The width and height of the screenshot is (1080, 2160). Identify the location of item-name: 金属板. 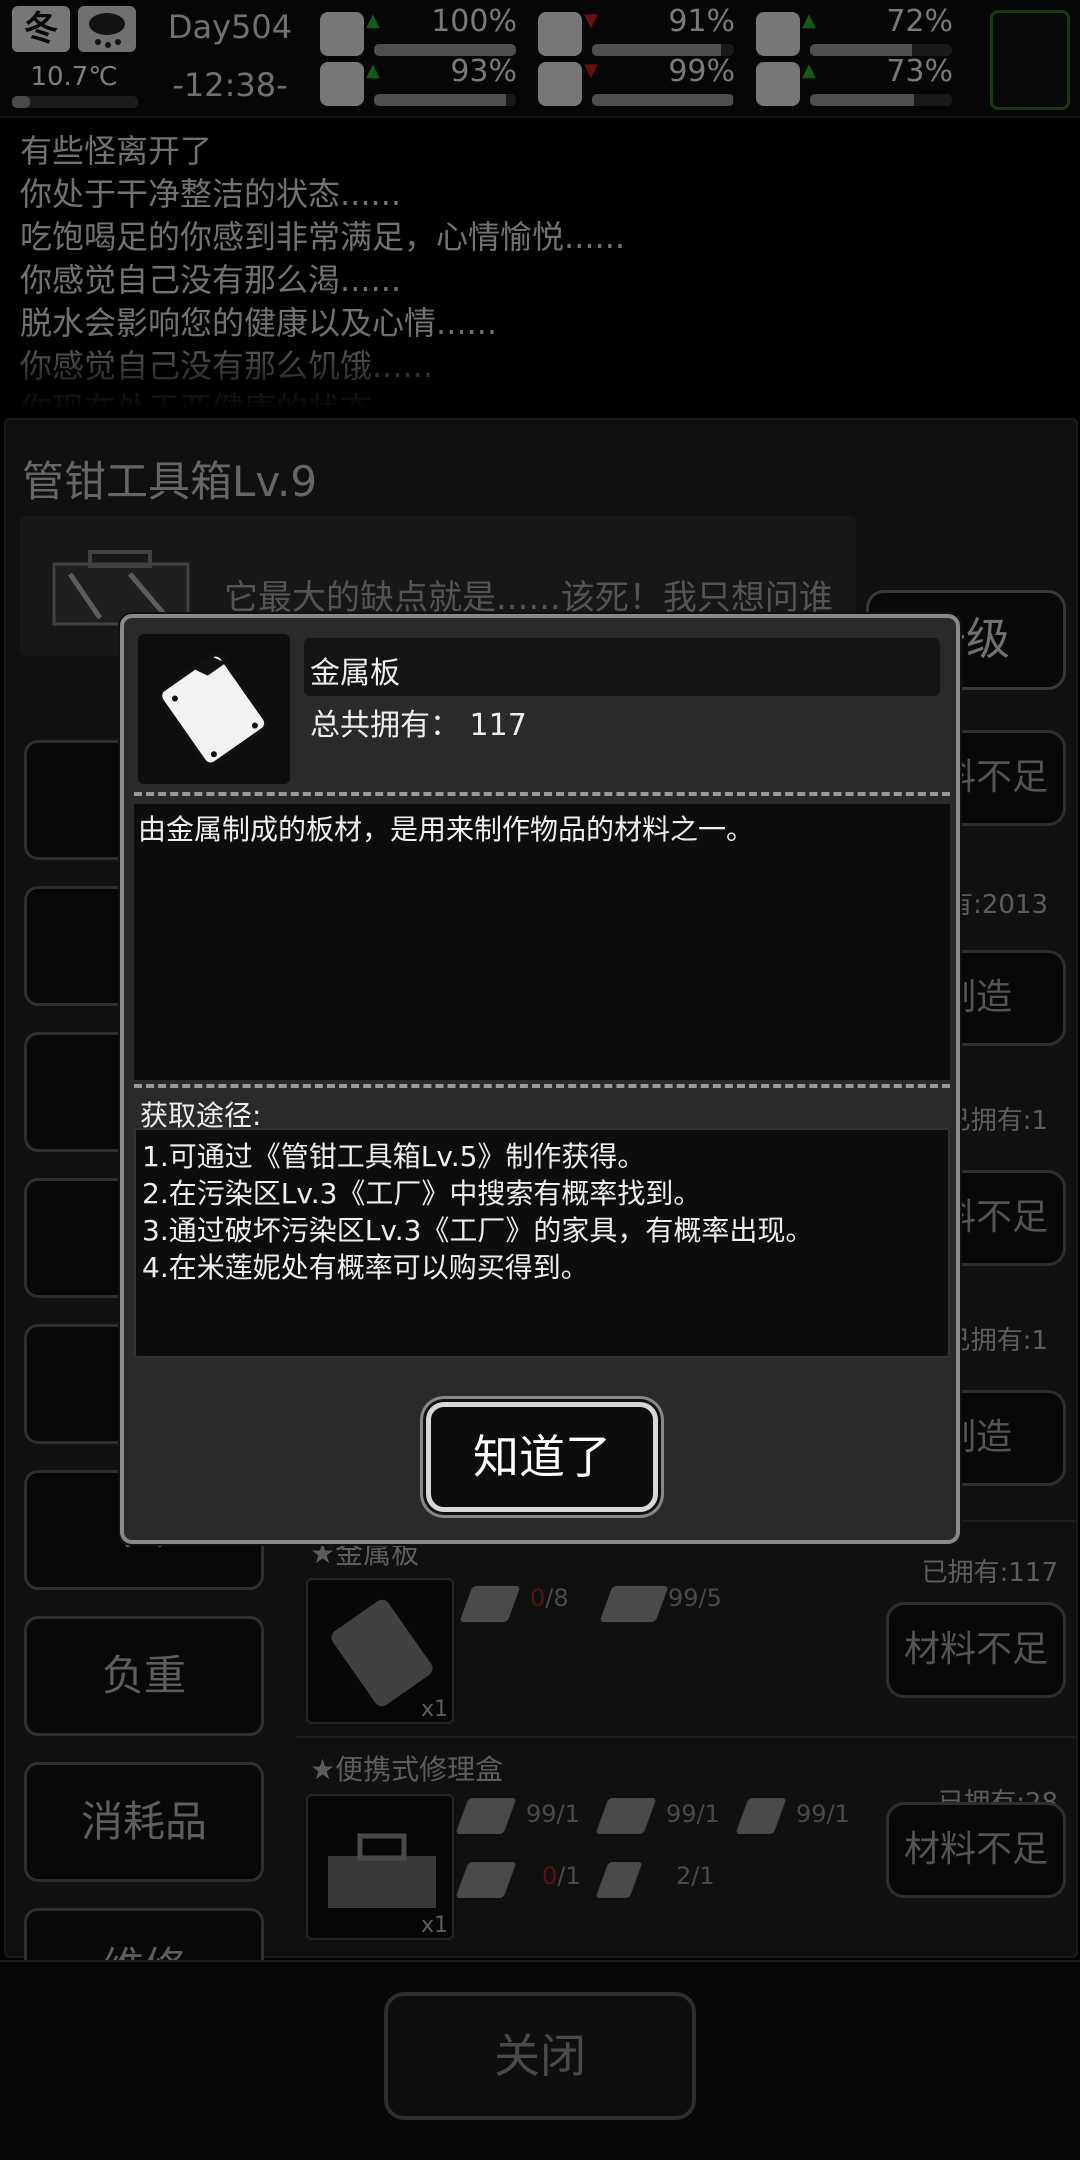
(355, 673).